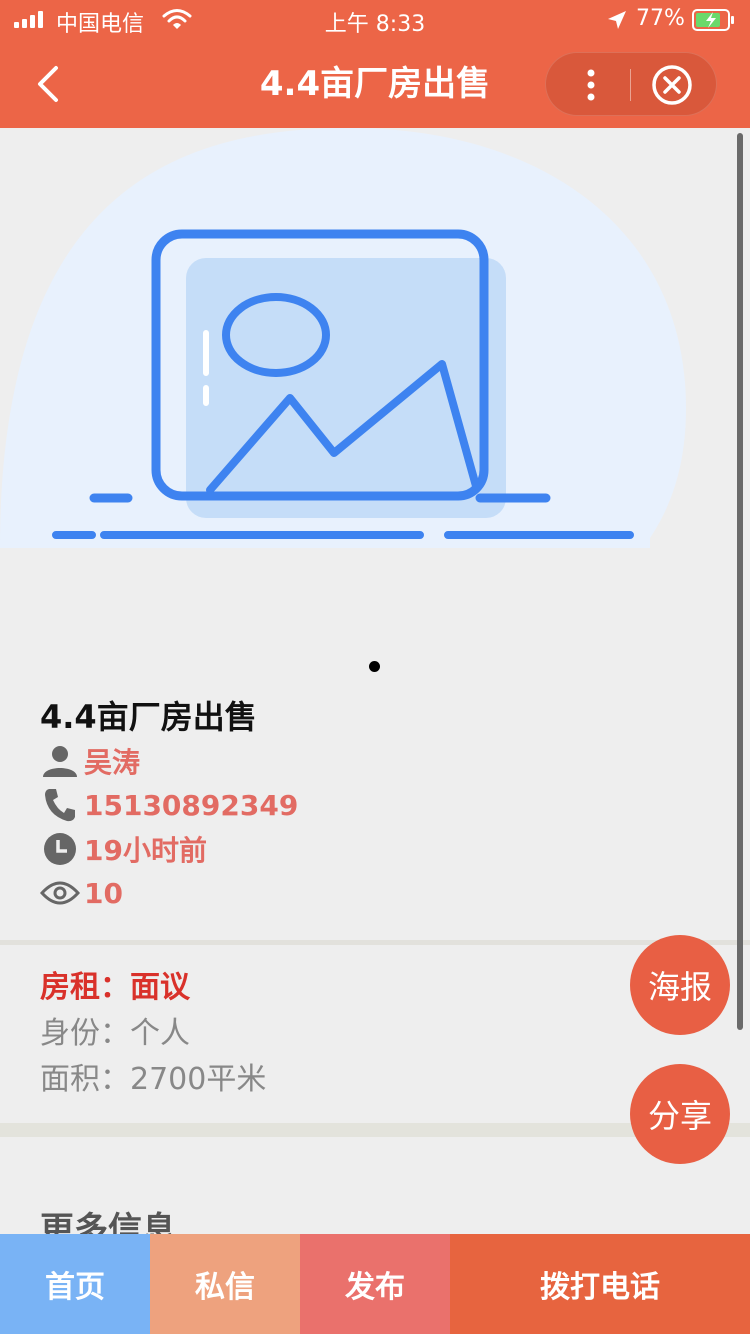 The width and height of the screenshot is (750, 1334). Describe the element at coordinates (374, 666) in the screenshot. I see `carousel-indicator` at that location.